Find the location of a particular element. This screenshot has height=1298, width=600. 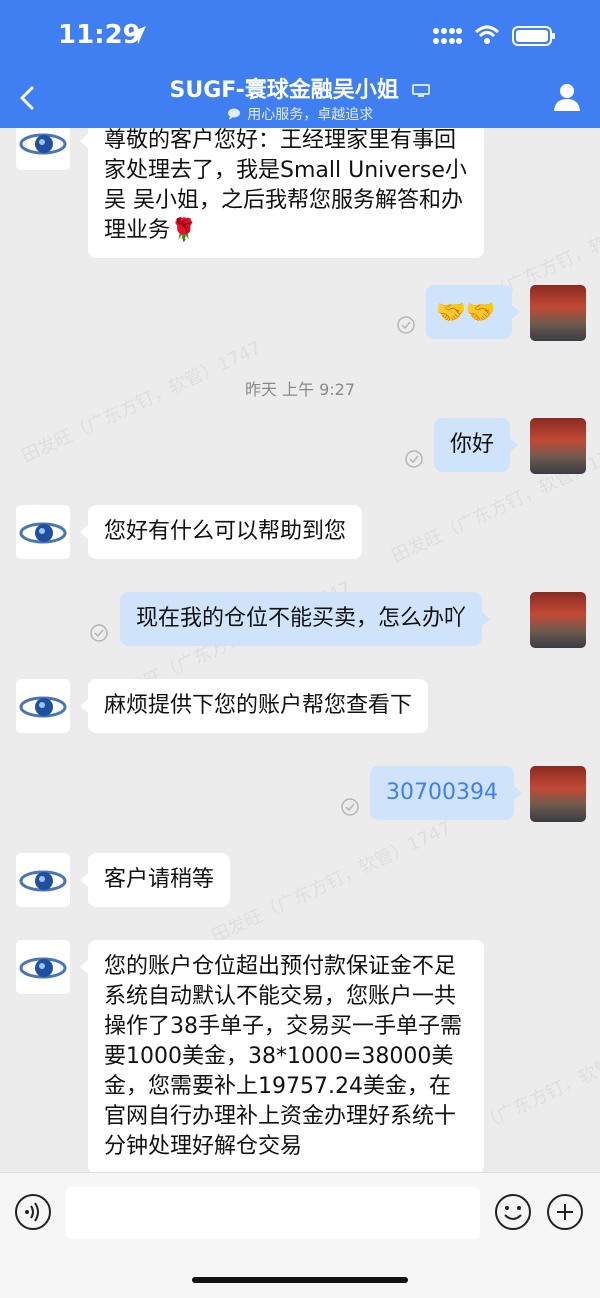

location-arrow-icon is located at coordinates (137, 35).